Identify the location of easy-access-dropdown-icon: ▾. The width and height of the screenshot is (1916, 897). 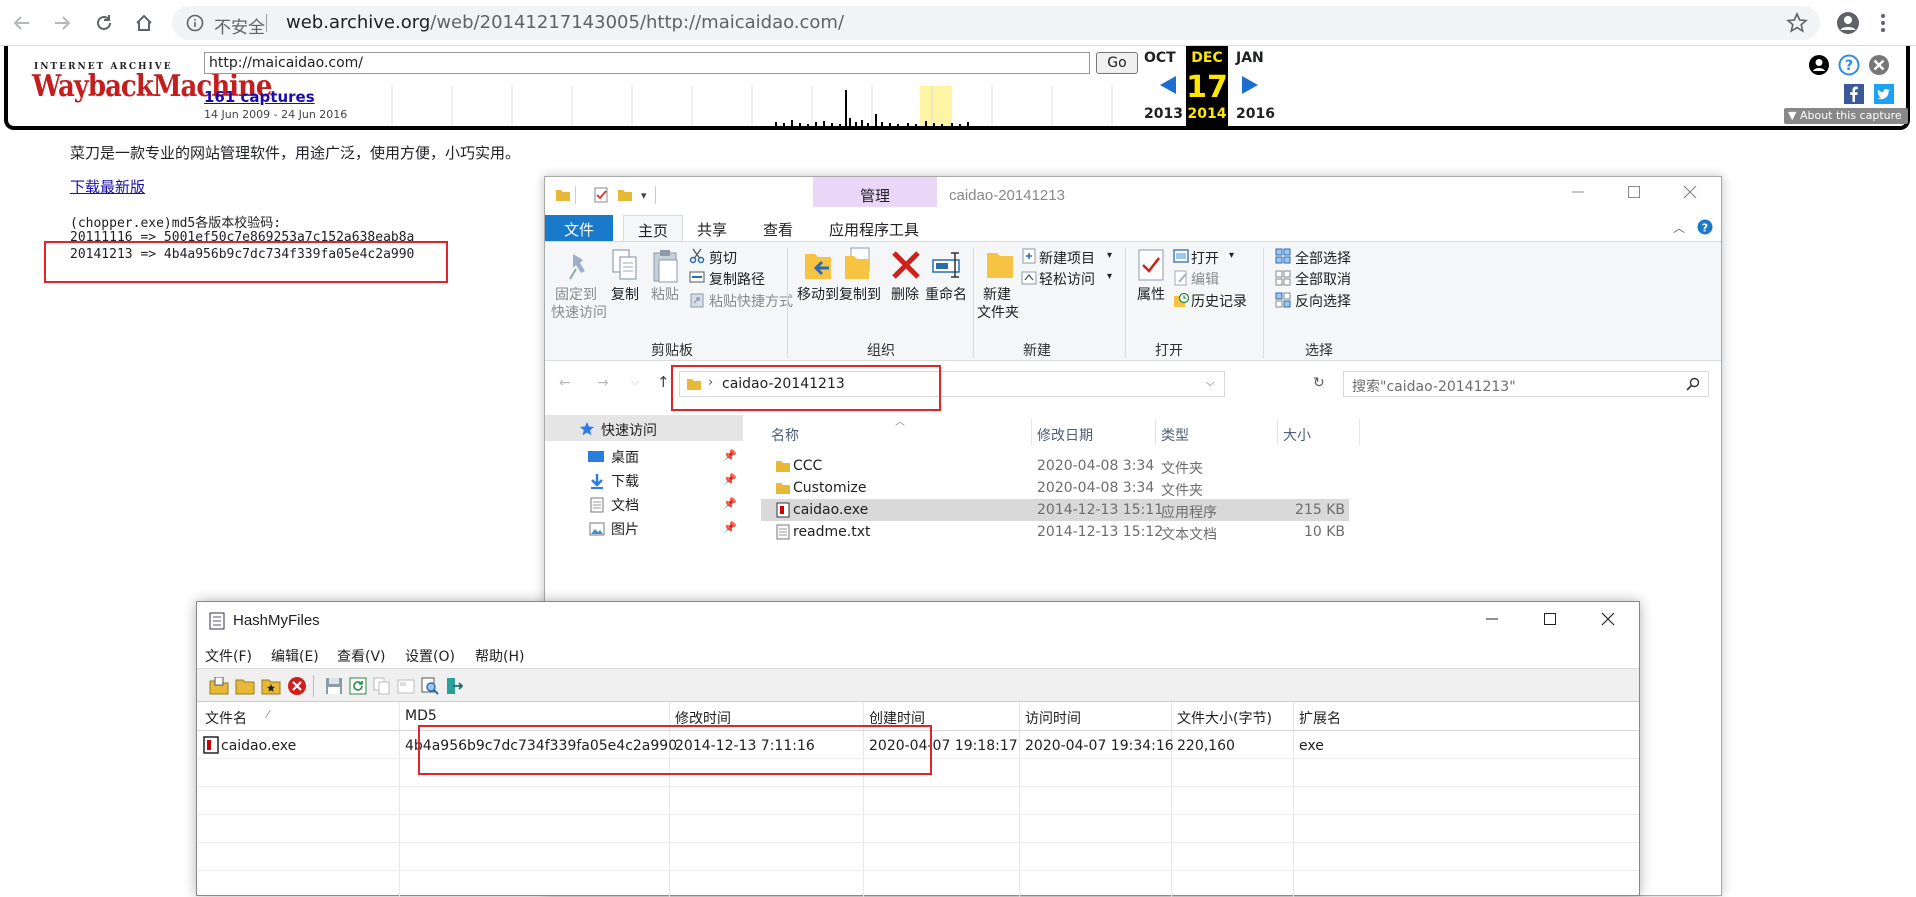
(1109, 276).